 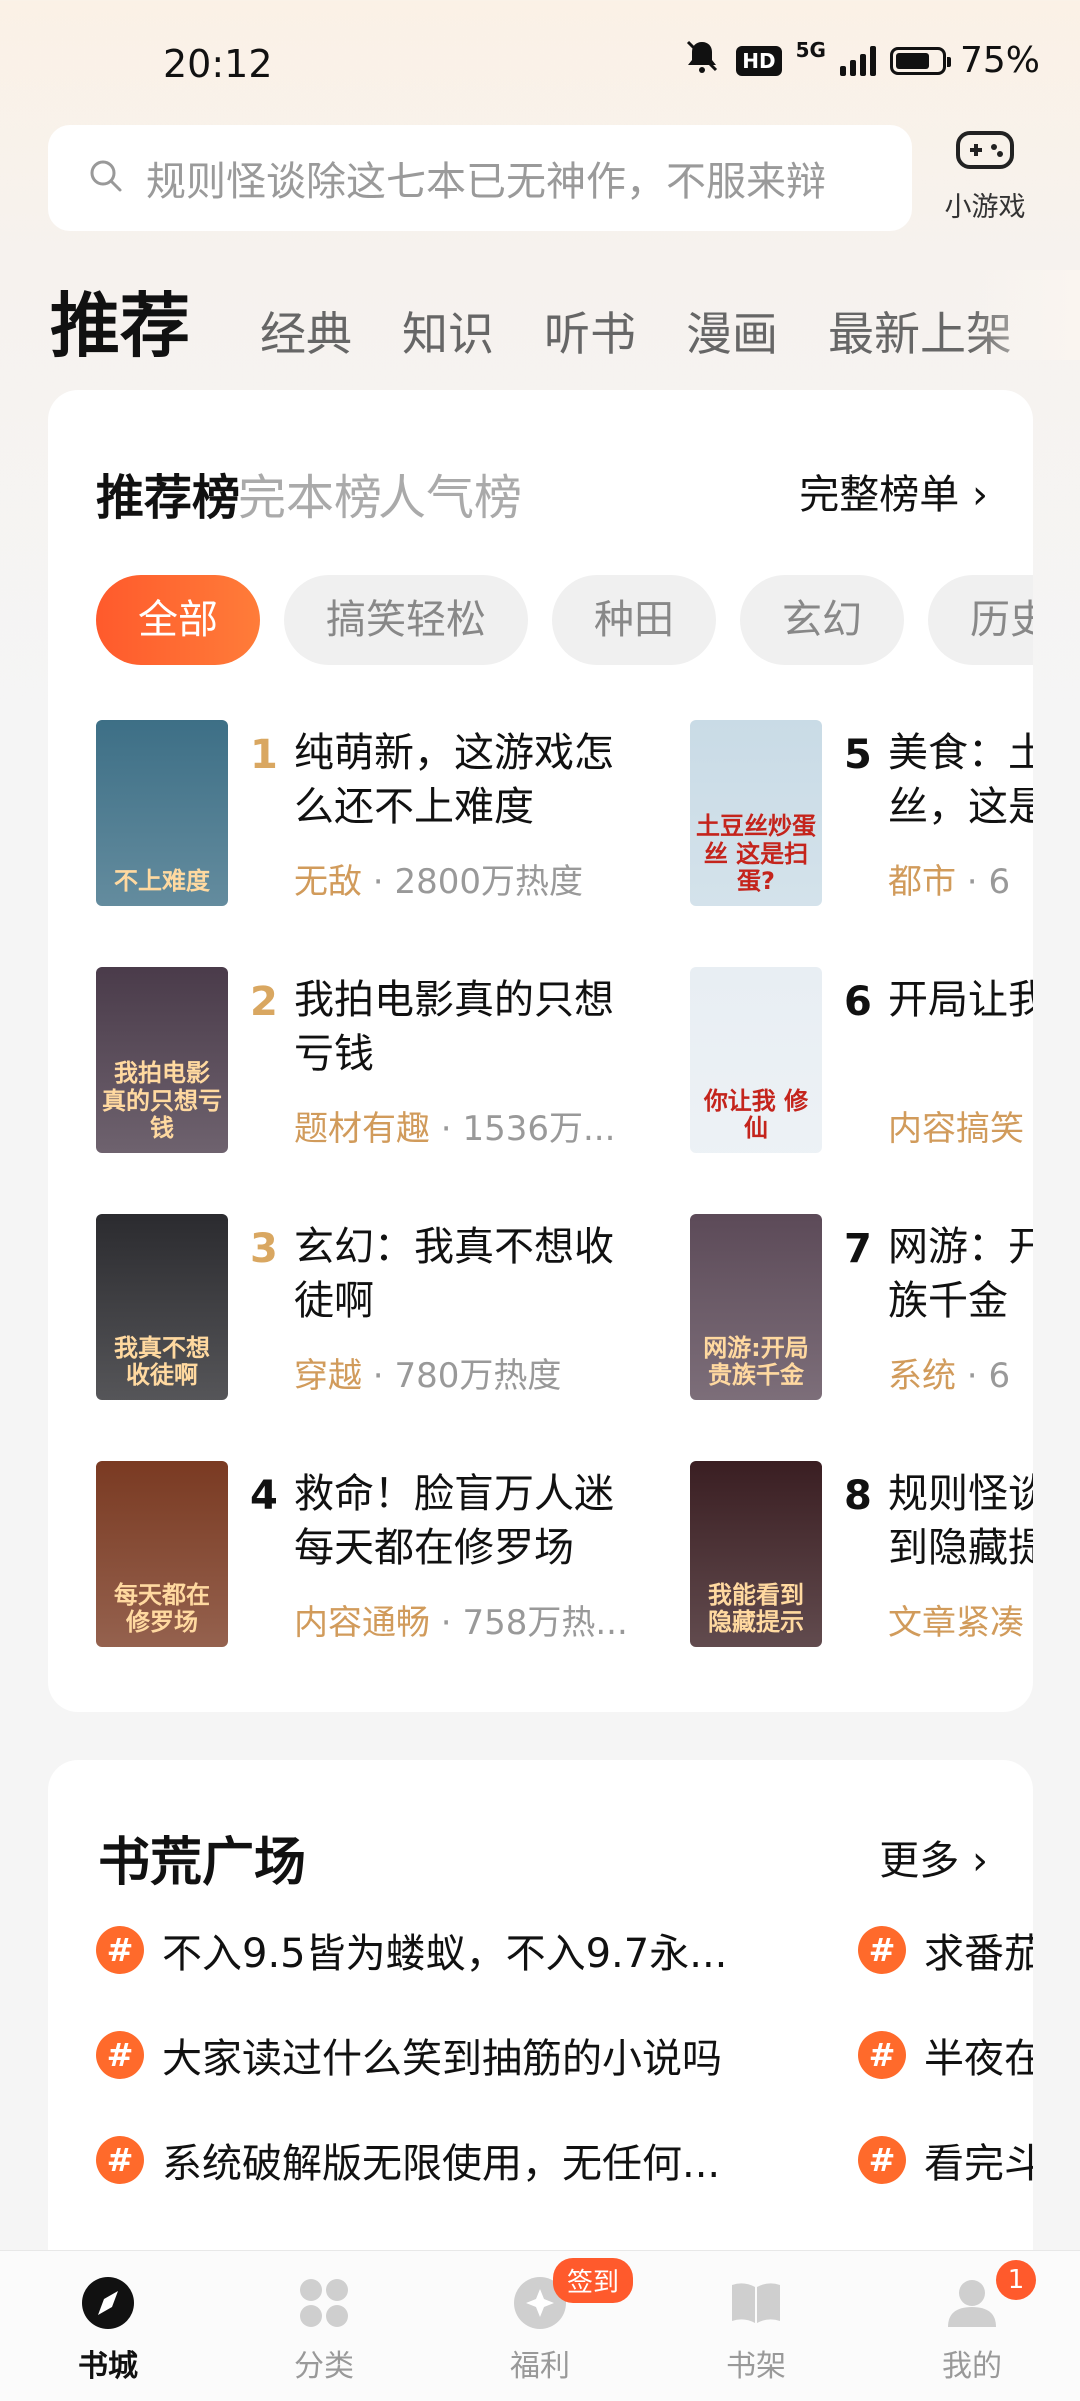 What do you see at coordinates (756, 1060) in the screenshot?
I see `book-cover: 你让我 修仙` at bounding box center [756, 1060].